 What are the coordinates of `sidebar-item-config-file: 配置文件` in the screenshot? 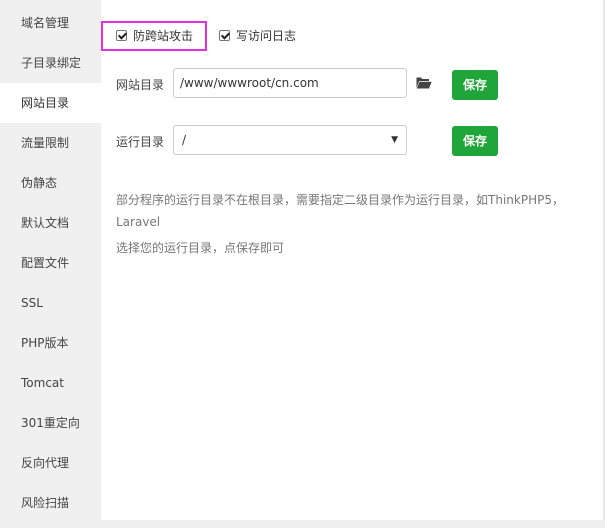 It's located at (50, 263).